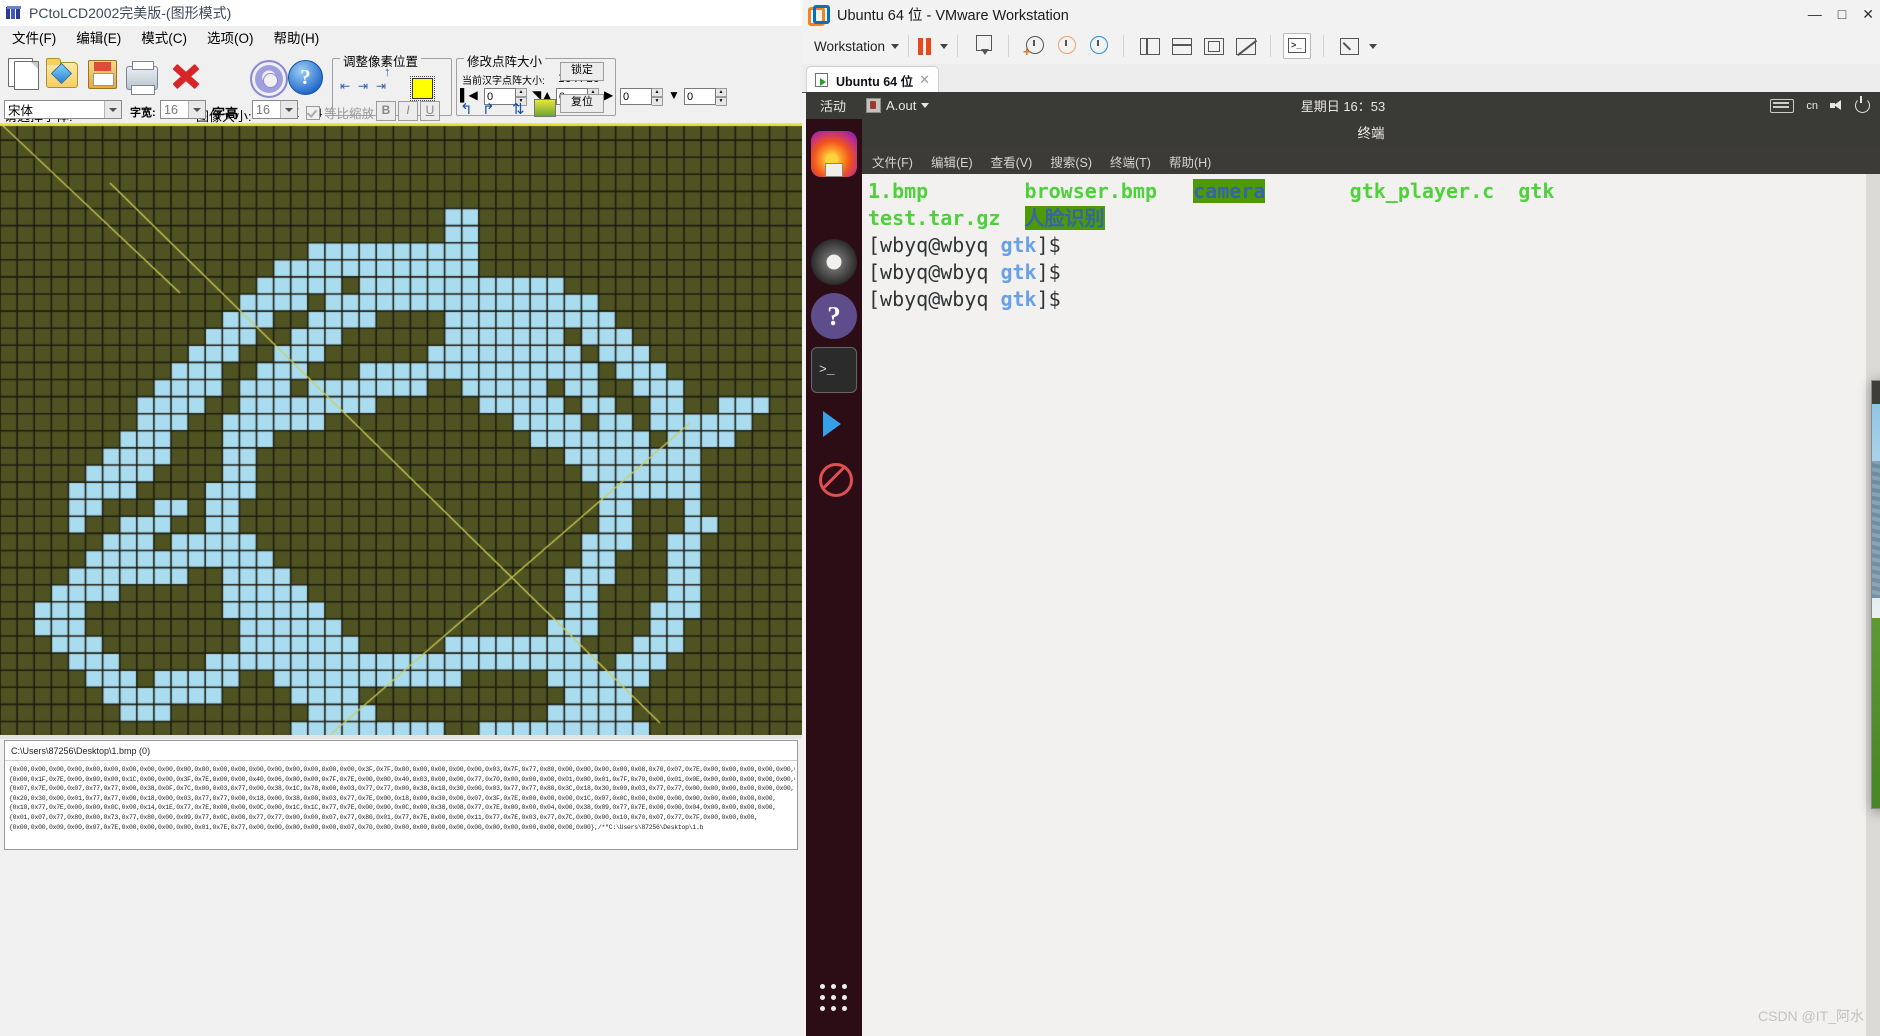  Describe the element at coordinates (63, 109) in the screenshot. I see `font-select: 宋体` at that location.